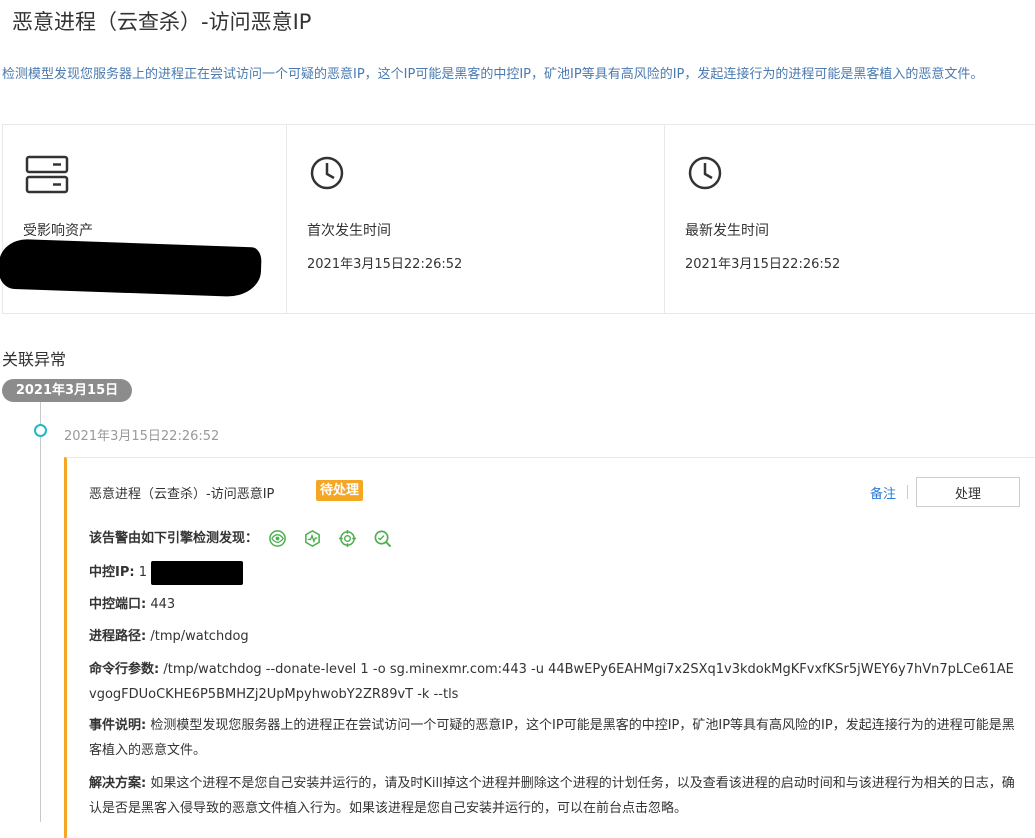  What do you see at coordinates (142, 436) in the screenshot?
I see `timeline-timestamp: 2021年3月15日22:26:52` at bounding box center [142, 436].